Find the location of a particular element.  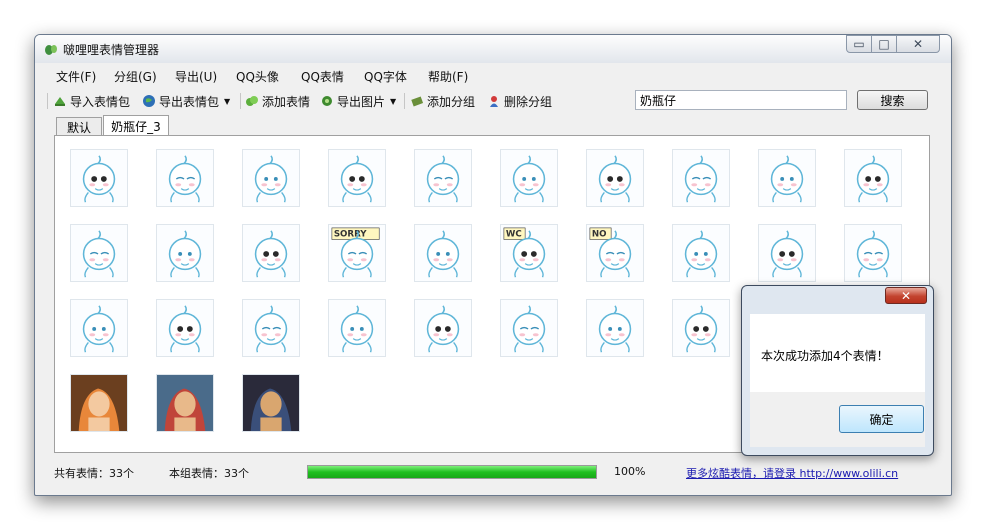

progress-bar is located at coordinates (452, 472).